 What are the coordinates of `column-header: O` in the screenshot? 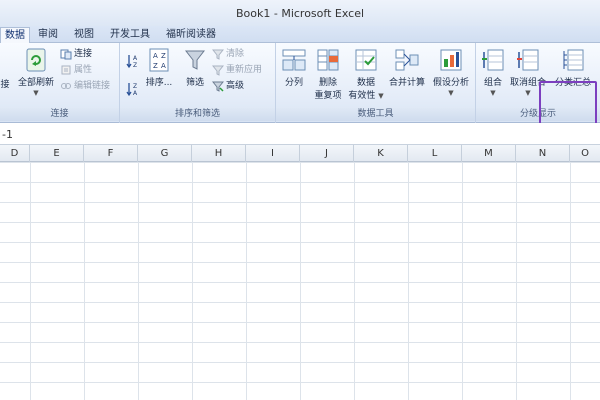 It's located at (585, 153).